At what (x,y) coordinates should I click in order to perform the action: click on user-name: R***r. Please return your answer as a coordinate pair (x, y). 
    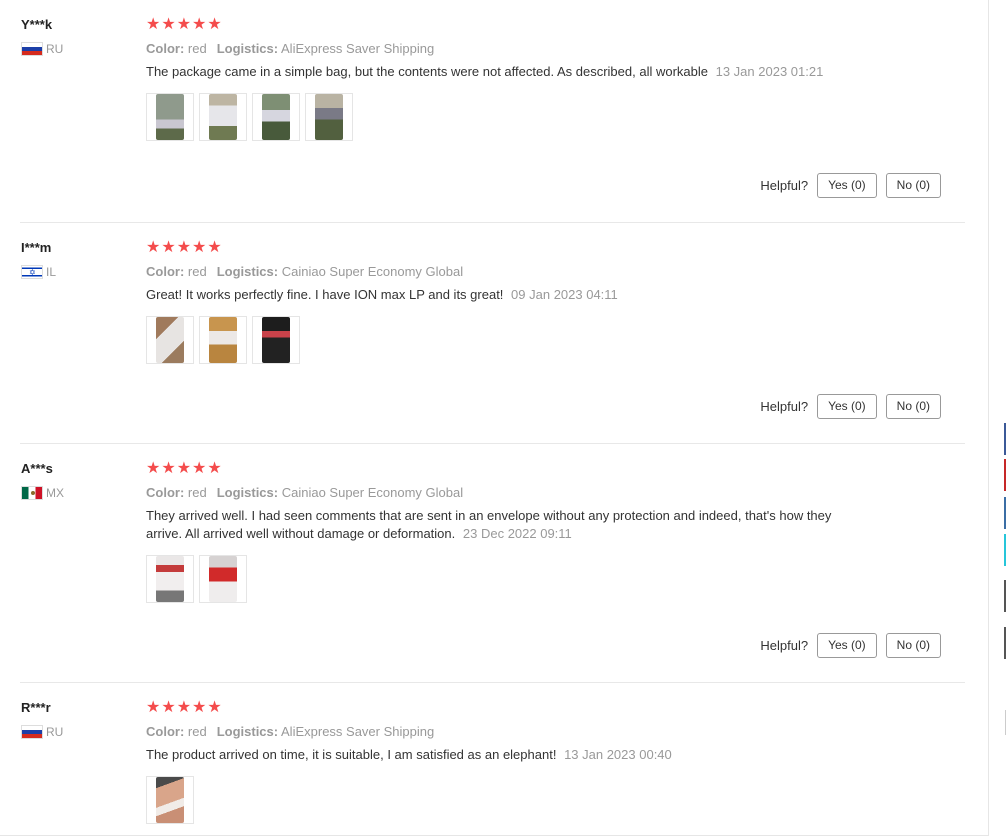
    Looking at the image, I should click on (36, 707).